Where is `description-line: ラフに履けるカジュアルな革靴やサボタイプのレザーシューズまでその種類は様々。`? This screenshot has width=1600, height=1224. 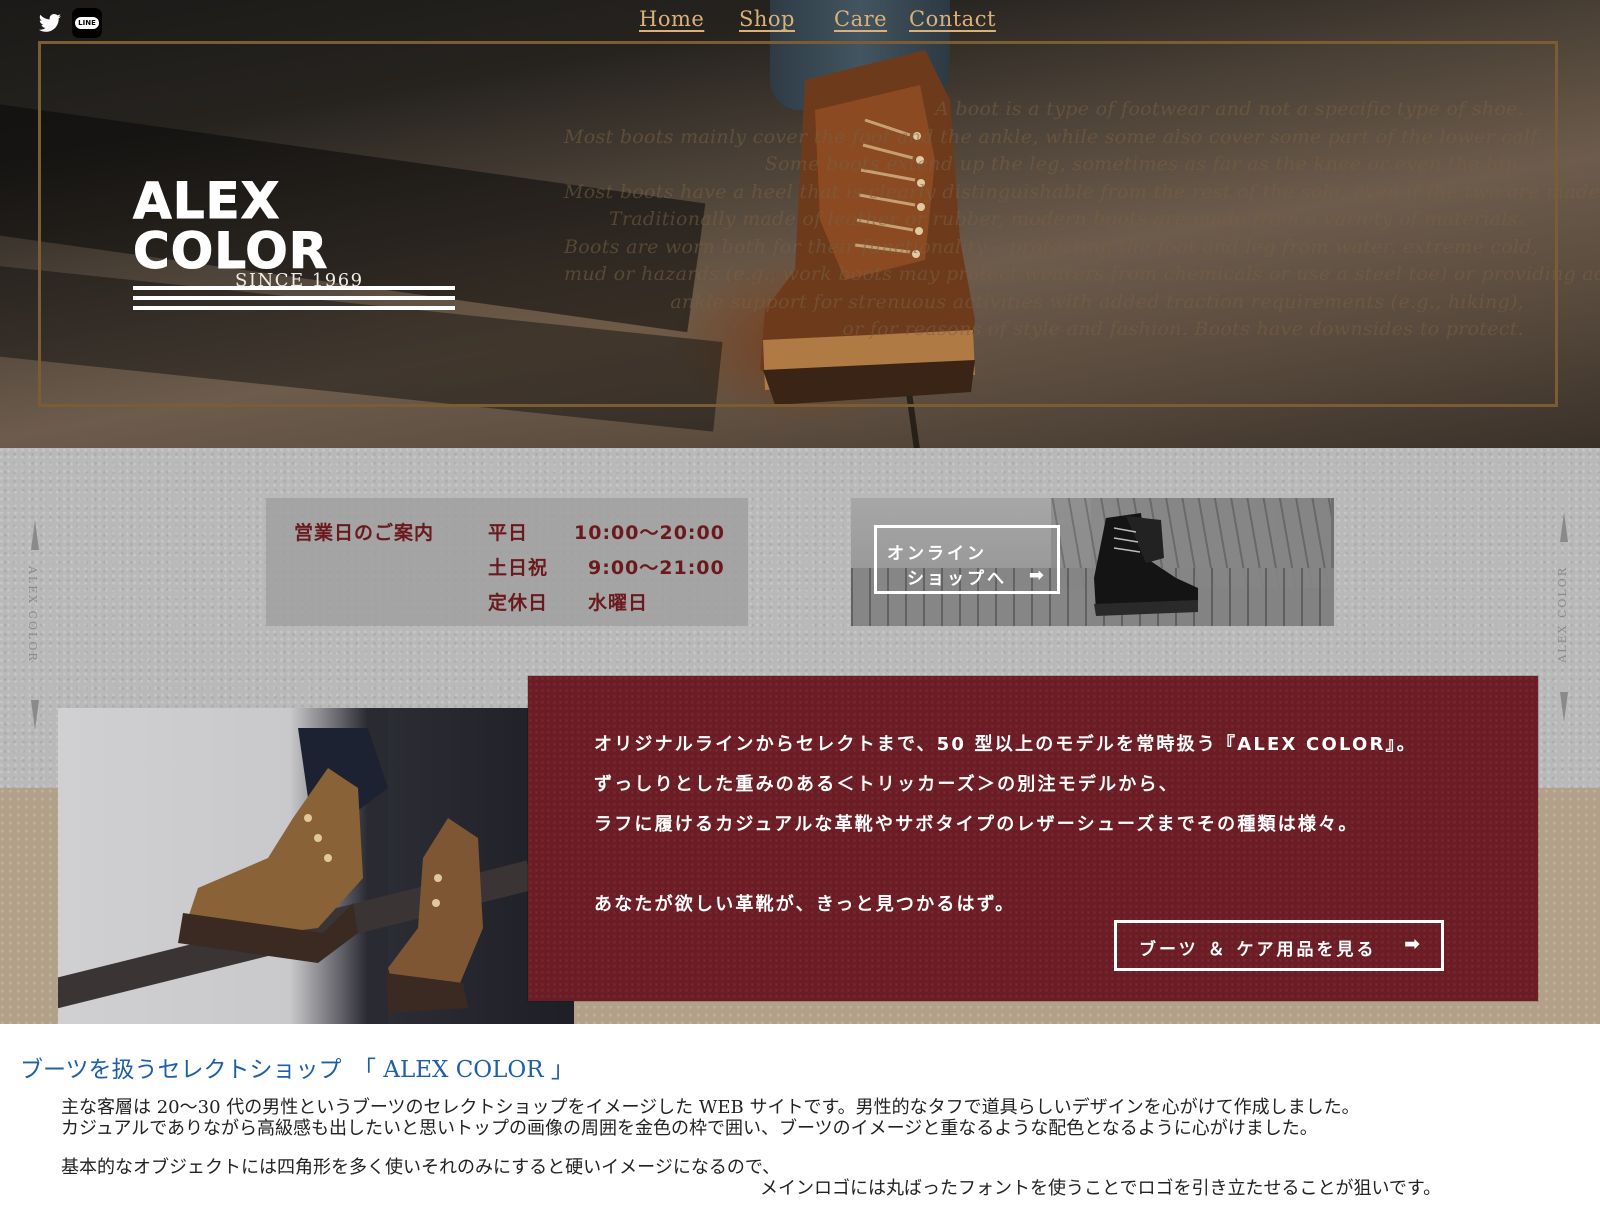 description-line: ラフに履けるカジュアルな革靴やサボタイプのレザーシューズまでその種類は様々。 is located at coordinates (976, 824).